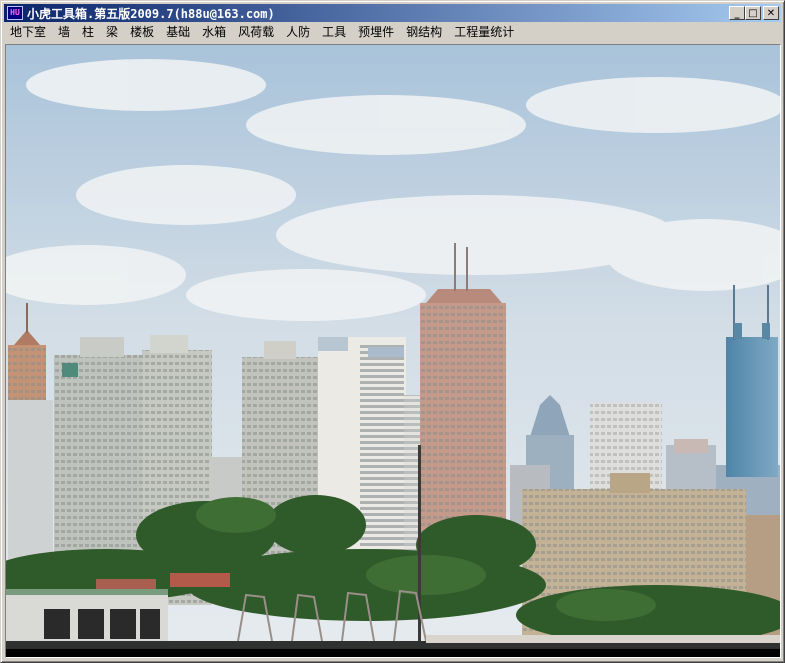  What do you see at coordinates (256, 32) in the screenshot?
I see `menu-item-wind-load: 风荷载` at bounding box center [256, 32].